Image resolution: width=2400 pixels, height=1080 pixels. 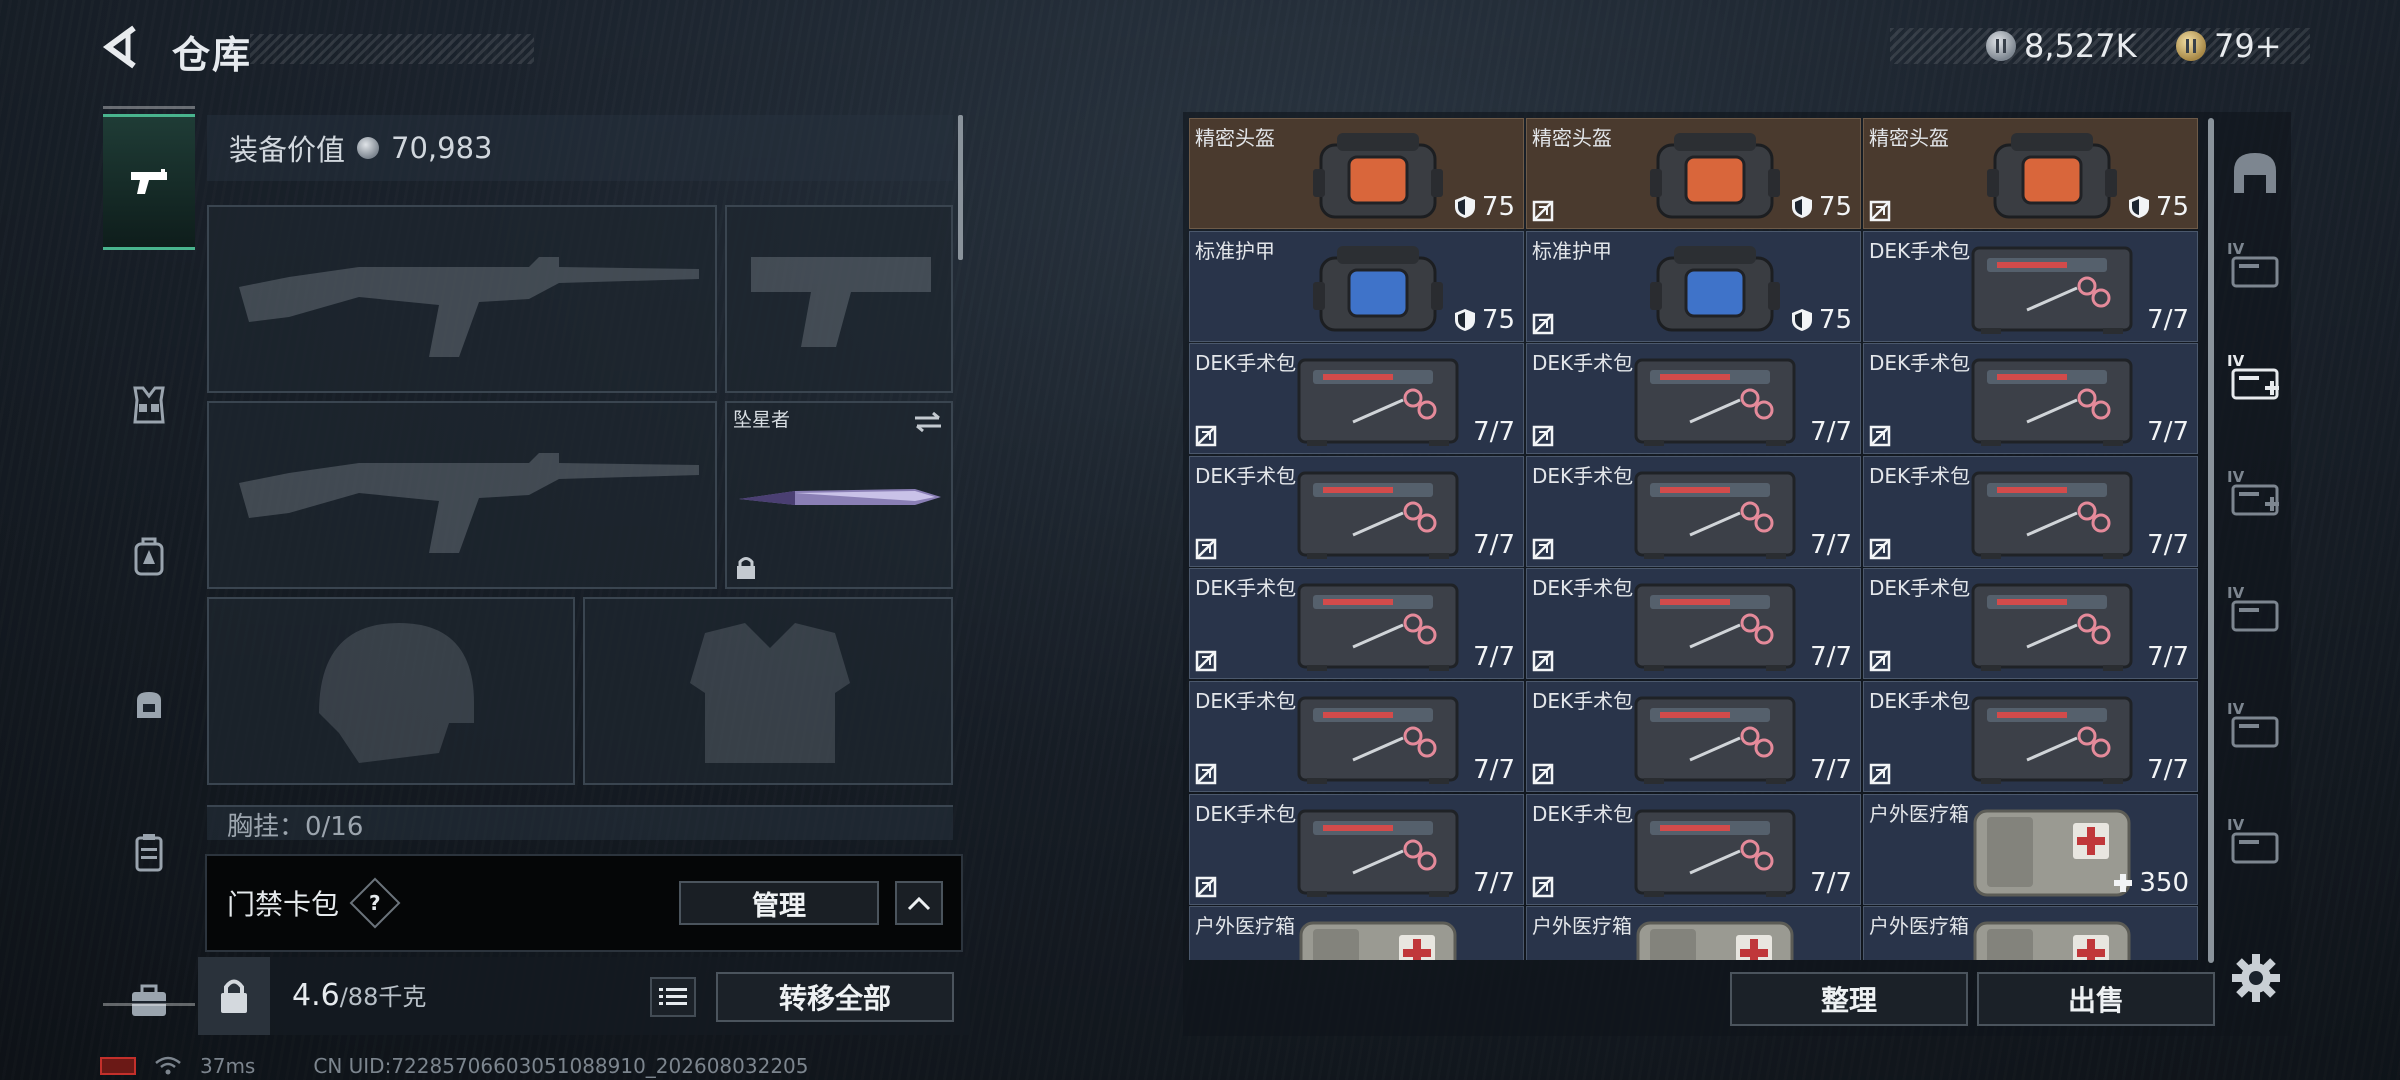 I want to click on silver-coin-icon, so click(x=2001, y=46).